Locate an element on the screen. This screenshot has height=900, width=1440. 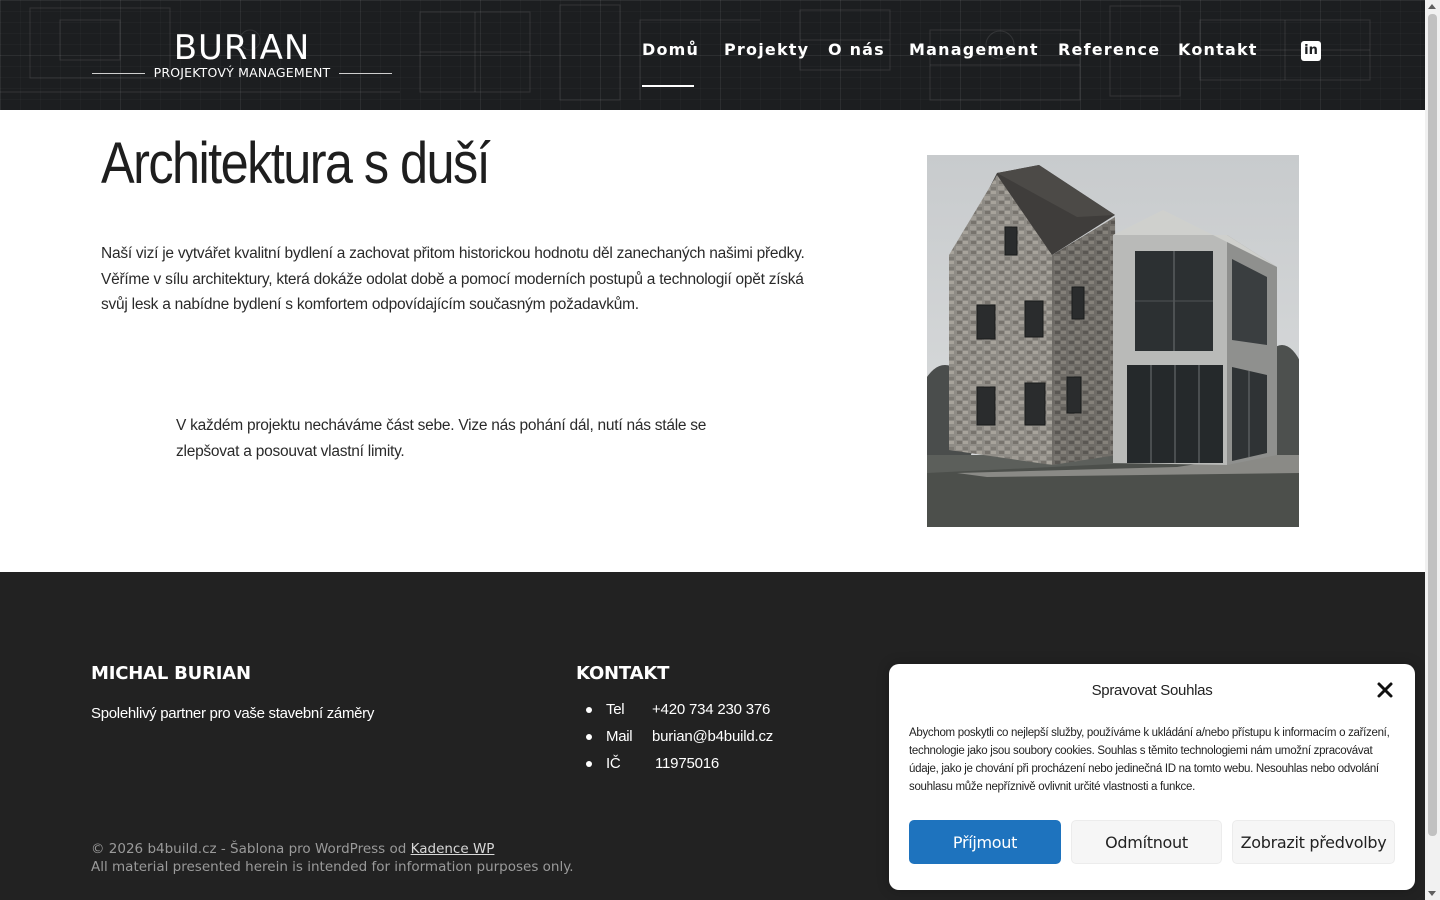
linkedin-glyph: in is located at coordinates (1311, 50).